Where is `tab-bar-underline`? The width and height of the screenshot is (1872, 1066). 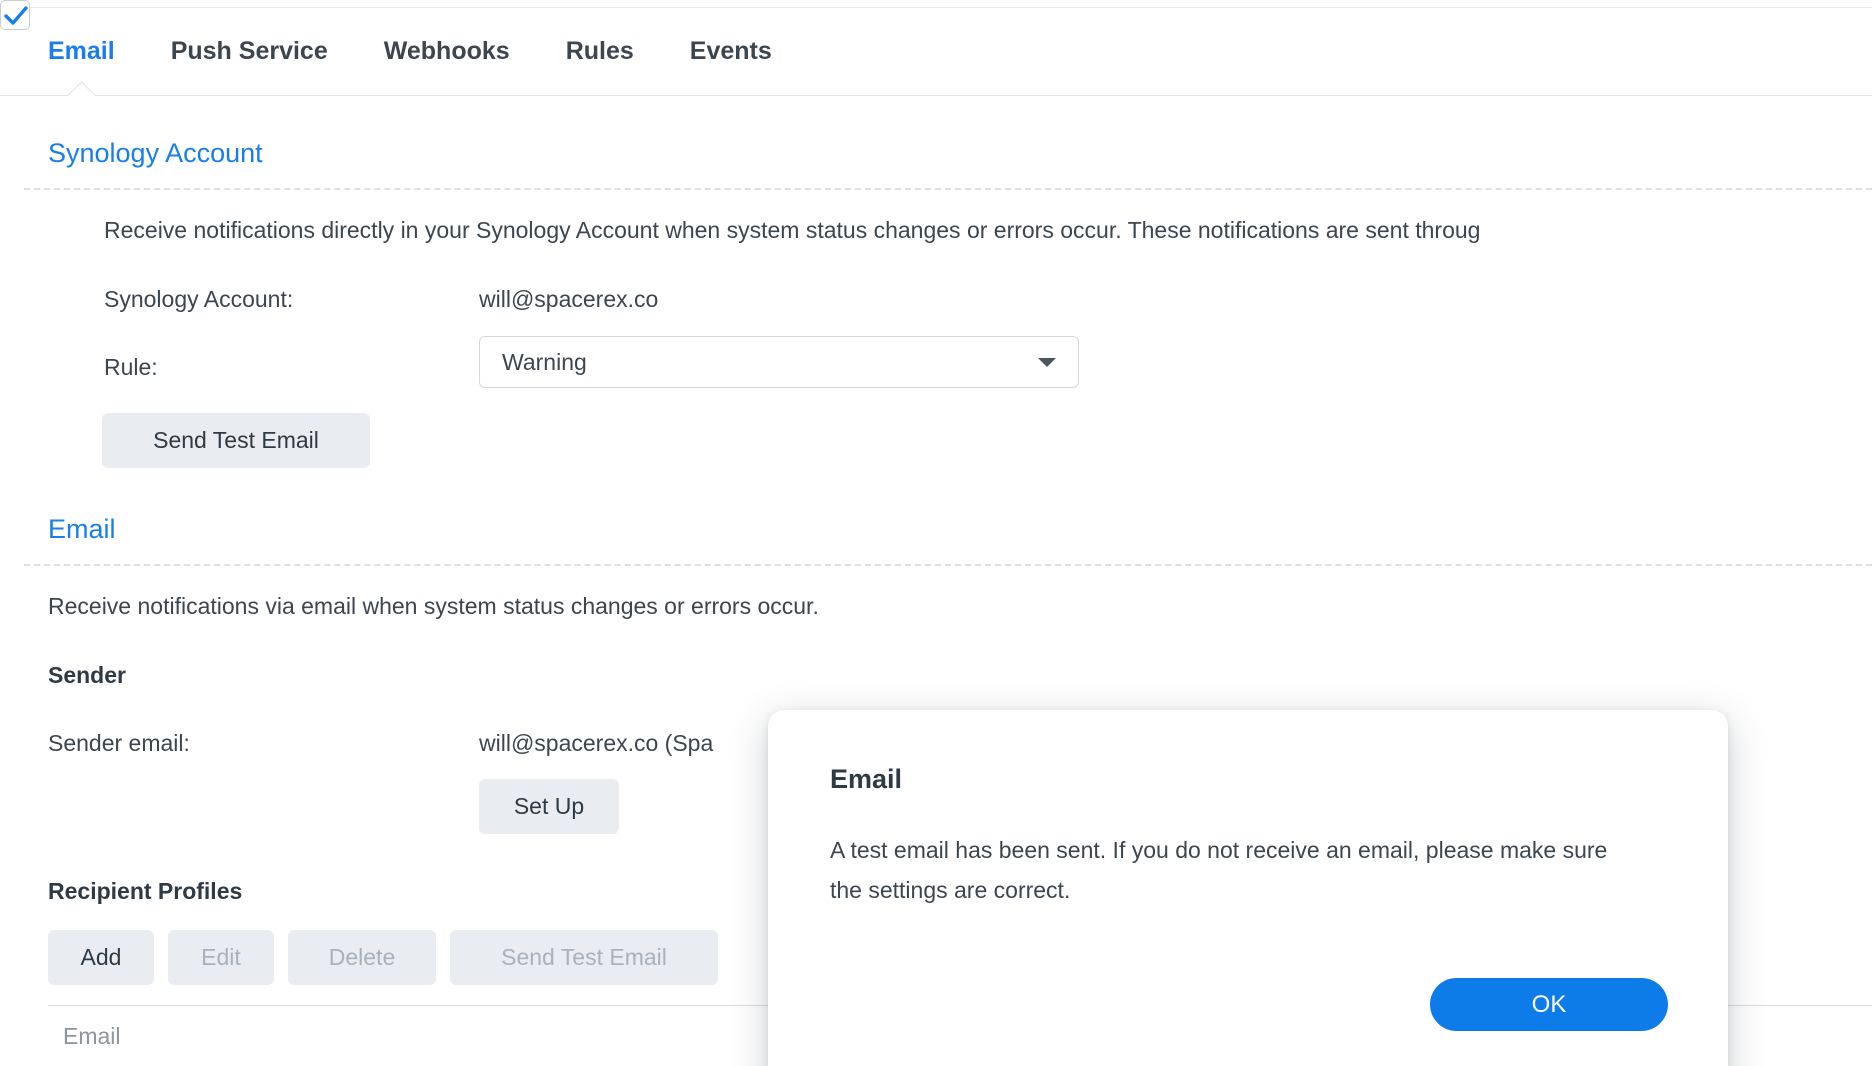 tab-bar-underline is located at coordinates (936, 95).